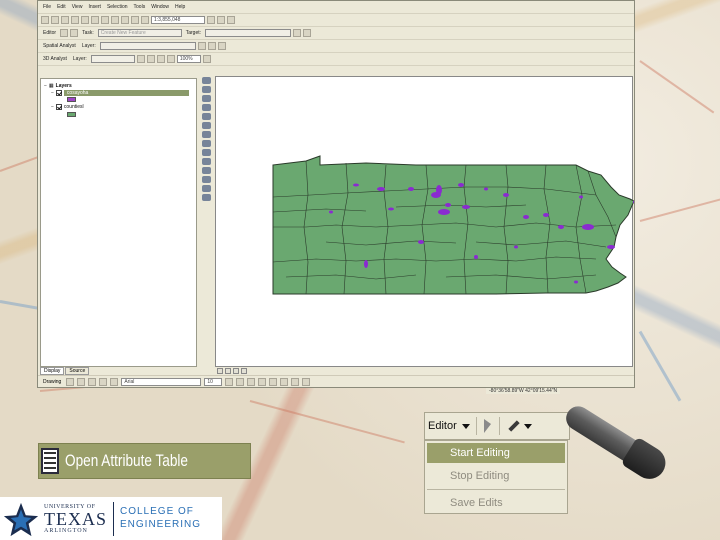 Image resolution: width=720 pixels, height=540 pixels. What do you see at coordinates (45, 20) in the screenshot?
I see `new-icon` at bounding box center [45, 20].